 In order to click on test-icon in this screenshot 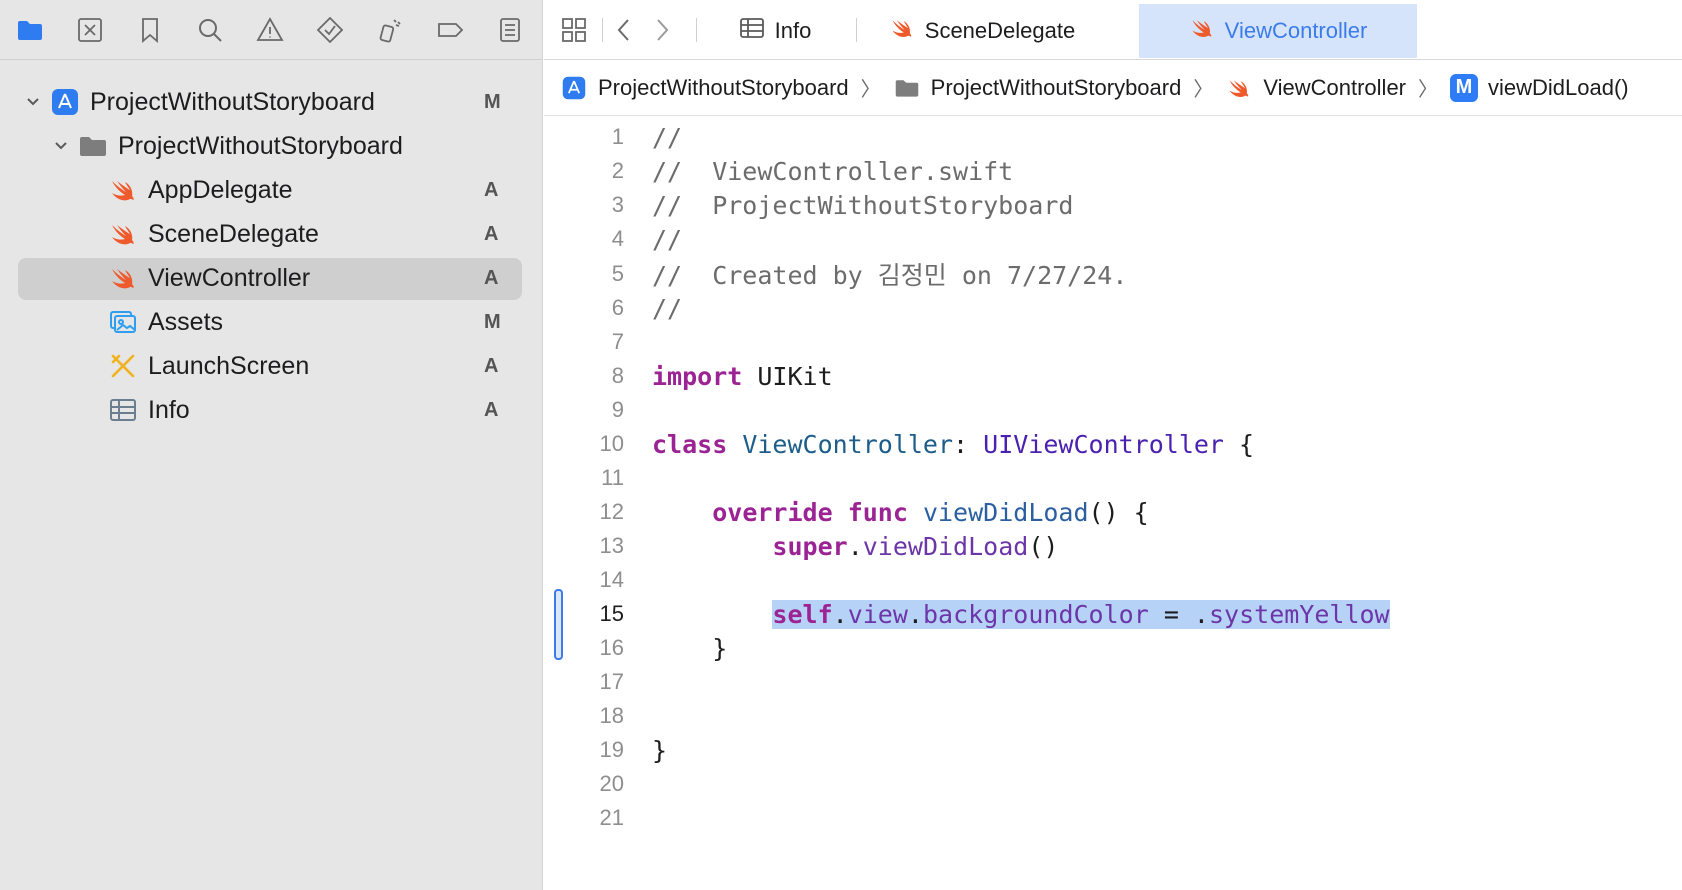, I will do `click(330, 30)`.